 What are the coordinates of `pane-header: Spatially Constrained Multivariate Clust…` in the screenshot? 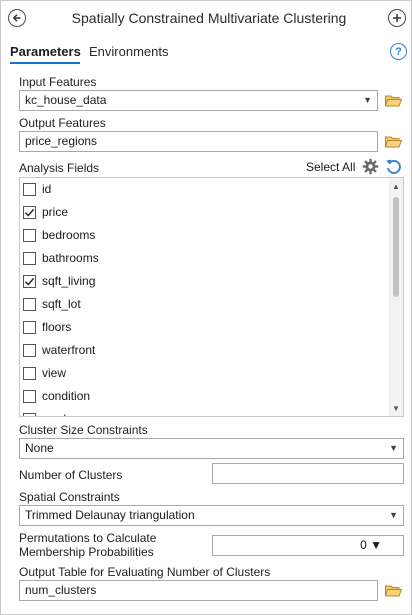 It's located at (206, 19).